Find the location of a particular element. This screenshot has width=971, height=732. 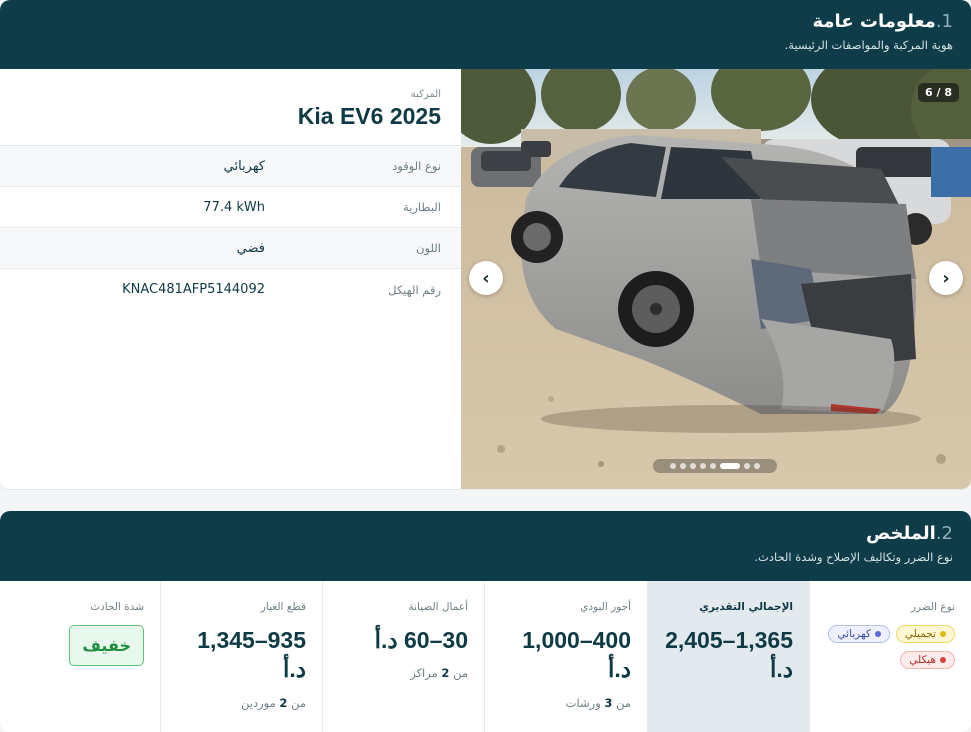

spec-row-battery: البطارية 77.4 kWh is located at coordinates (230, 207).